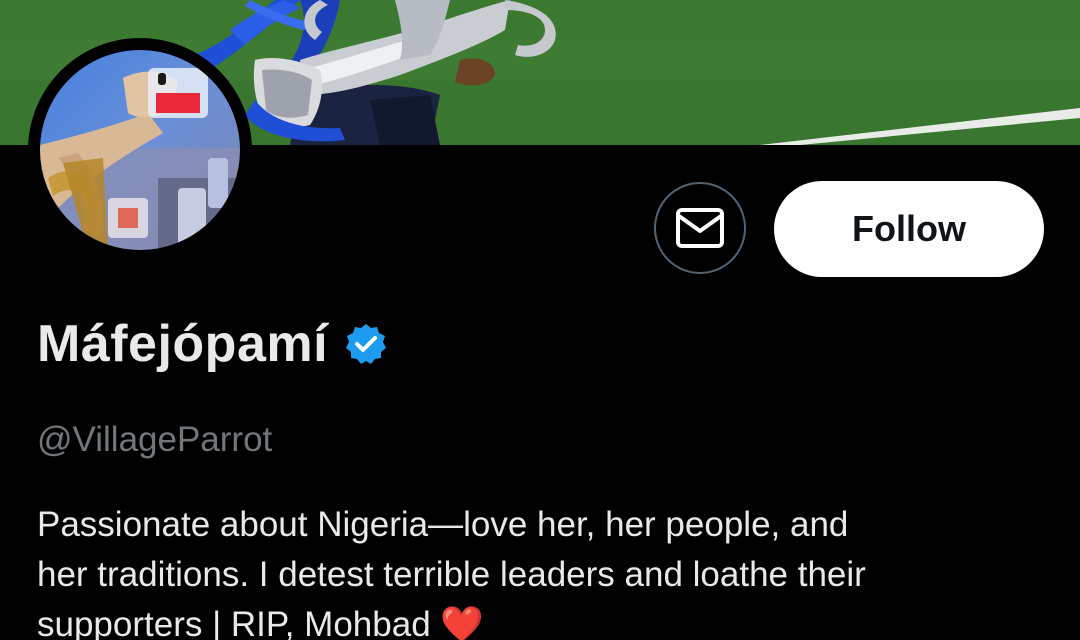 The width and height of the screenshot is (1080, 640). I want to click on mail-icon, so click(700, 228).